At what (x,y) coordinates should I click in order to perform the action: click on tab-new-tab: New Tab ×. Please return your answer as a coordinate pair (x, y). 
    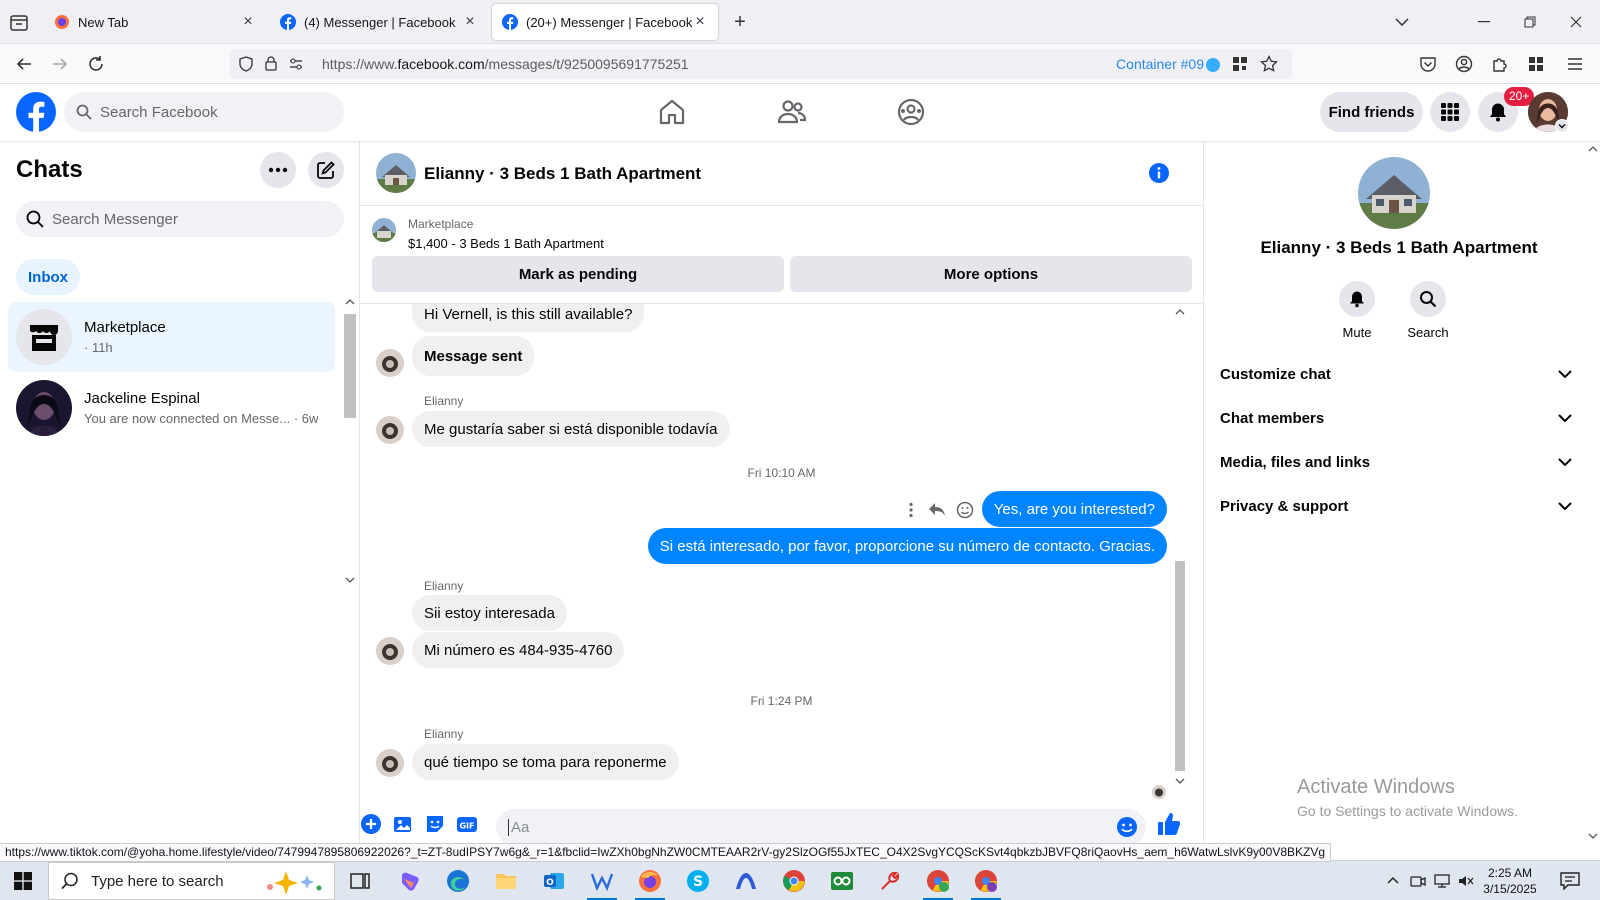
    Looking at the image, I should click on (155, 22).